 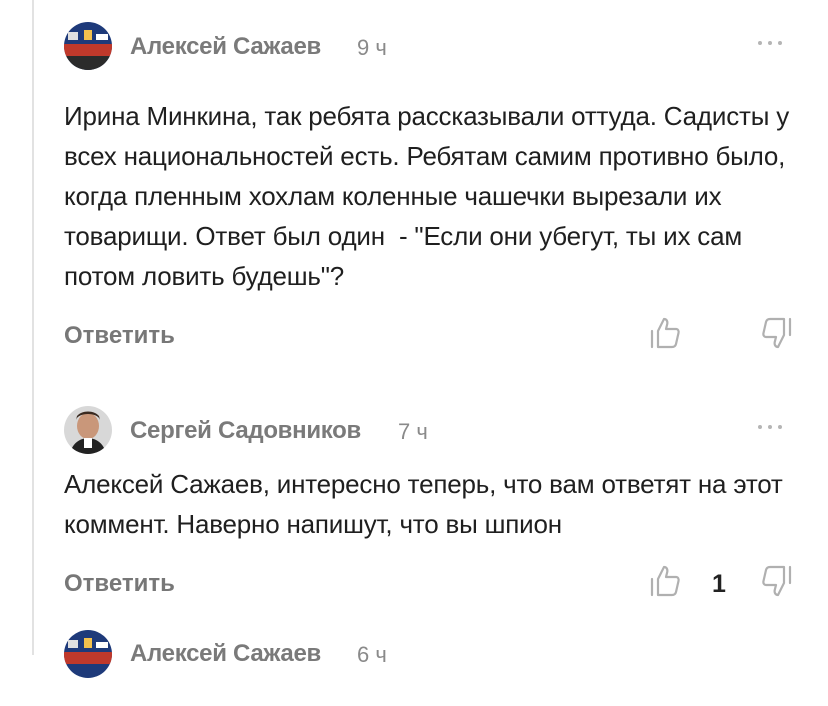 What do you see at coordinates (372, 654) in the screenshot?
I see `comment-time: 6 ч` at bounding box center [372, 654].